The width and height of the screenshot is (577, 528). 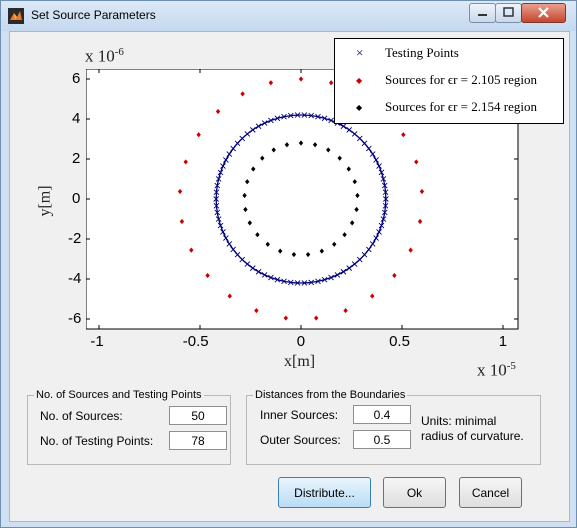 What do you see at coordinates (75, 278) in the screenshot?
I see `y-tick-label: -4` at bounding box center [75, 278].